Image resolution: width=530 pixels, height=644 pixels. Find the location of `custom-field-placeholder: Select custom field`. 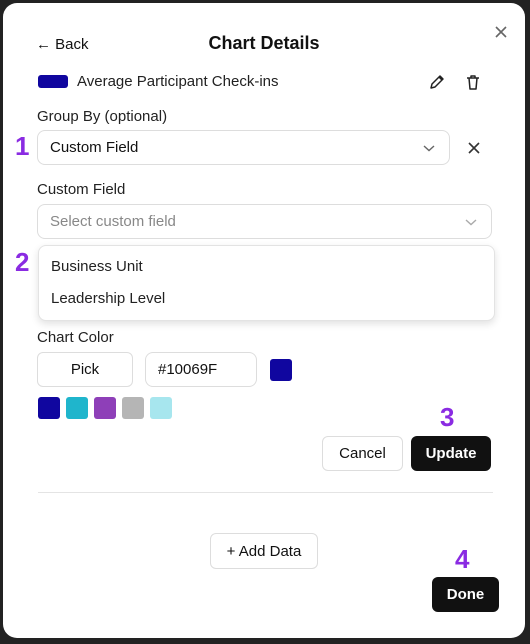

custom-field-placeholder: Select custom field is located at coordinates (113, 221).